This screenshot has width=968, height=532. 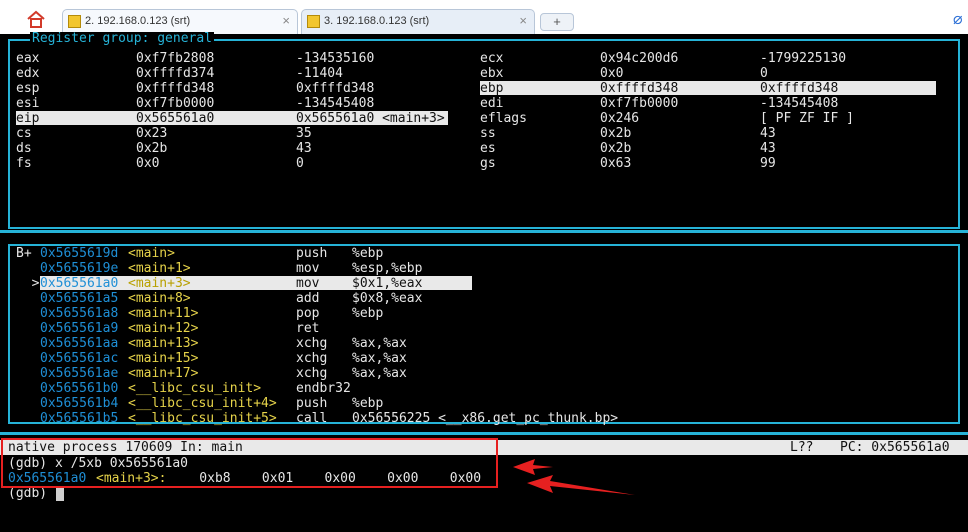 What do you see at coordinates (79, 328) in the screenshot?
I see `asm-address: 0x565561a9` at bounding box center [79, 328].